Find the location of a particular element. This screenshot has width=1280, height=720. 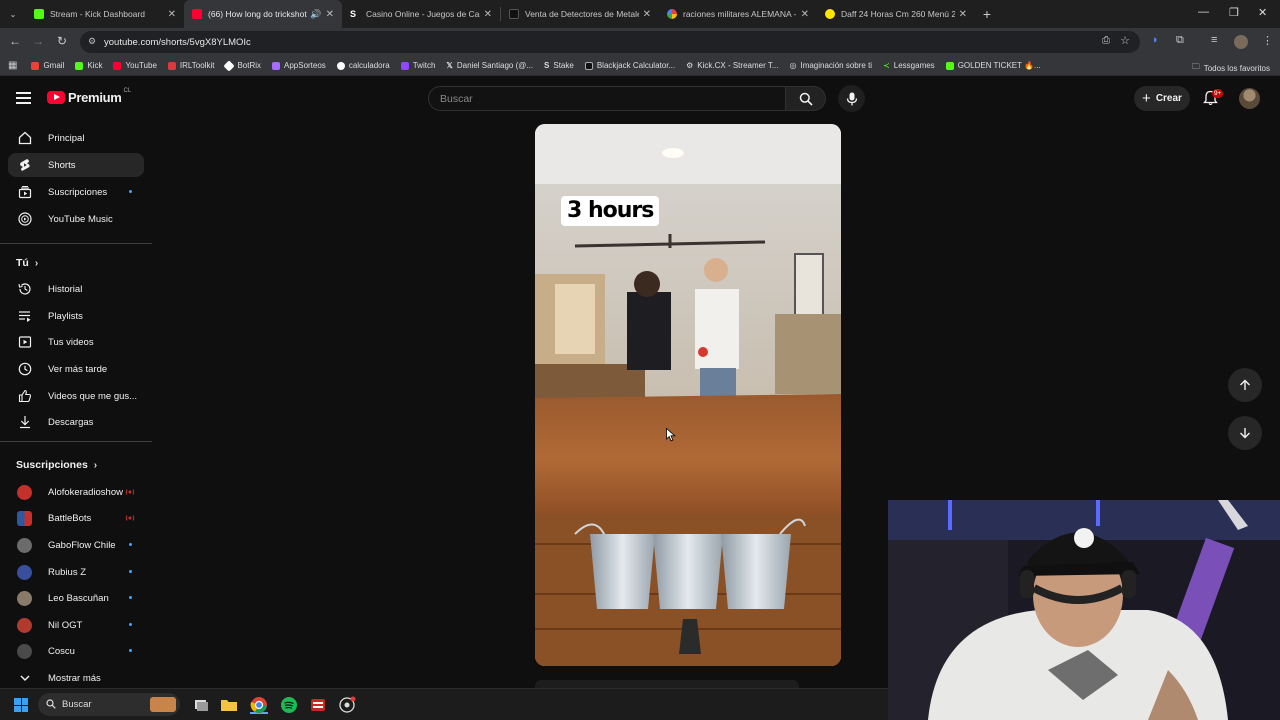

forward-icon: → is located at coordinates (38, 41).